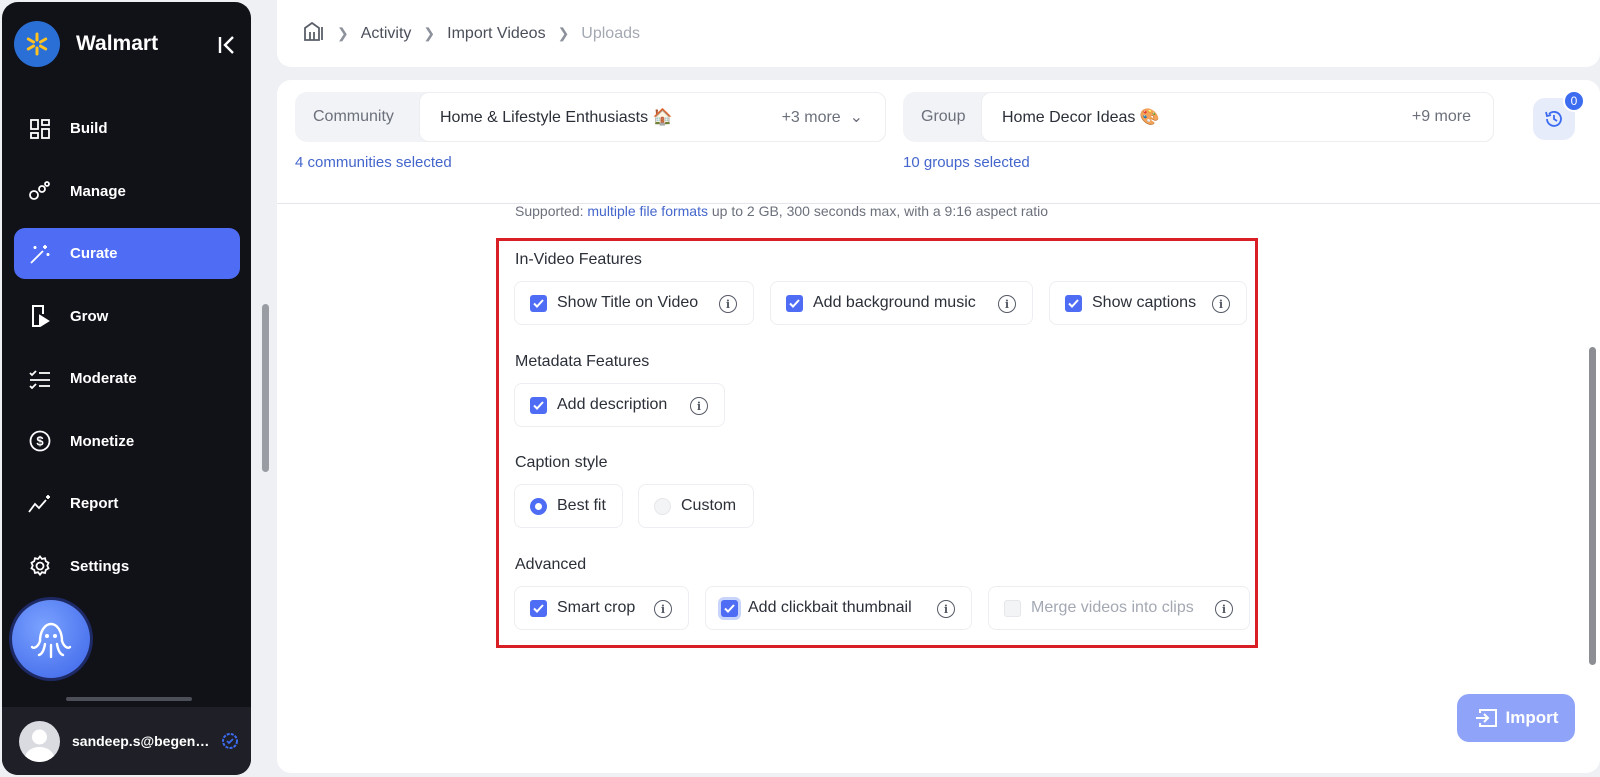 This screenshot has height=777, width=1600. I want to click on custom-option: Custom, so click(696, 506).